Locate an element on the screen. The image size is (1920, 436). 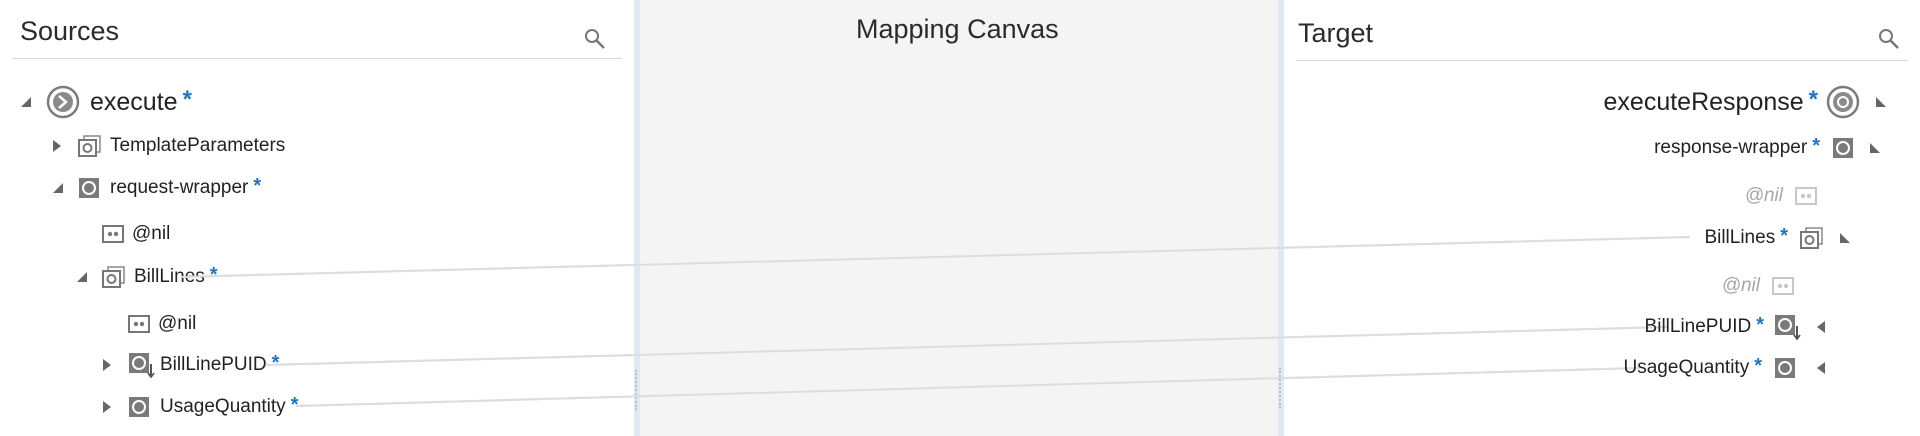
element-mapped-icon is located at coordinates (1788, 327).